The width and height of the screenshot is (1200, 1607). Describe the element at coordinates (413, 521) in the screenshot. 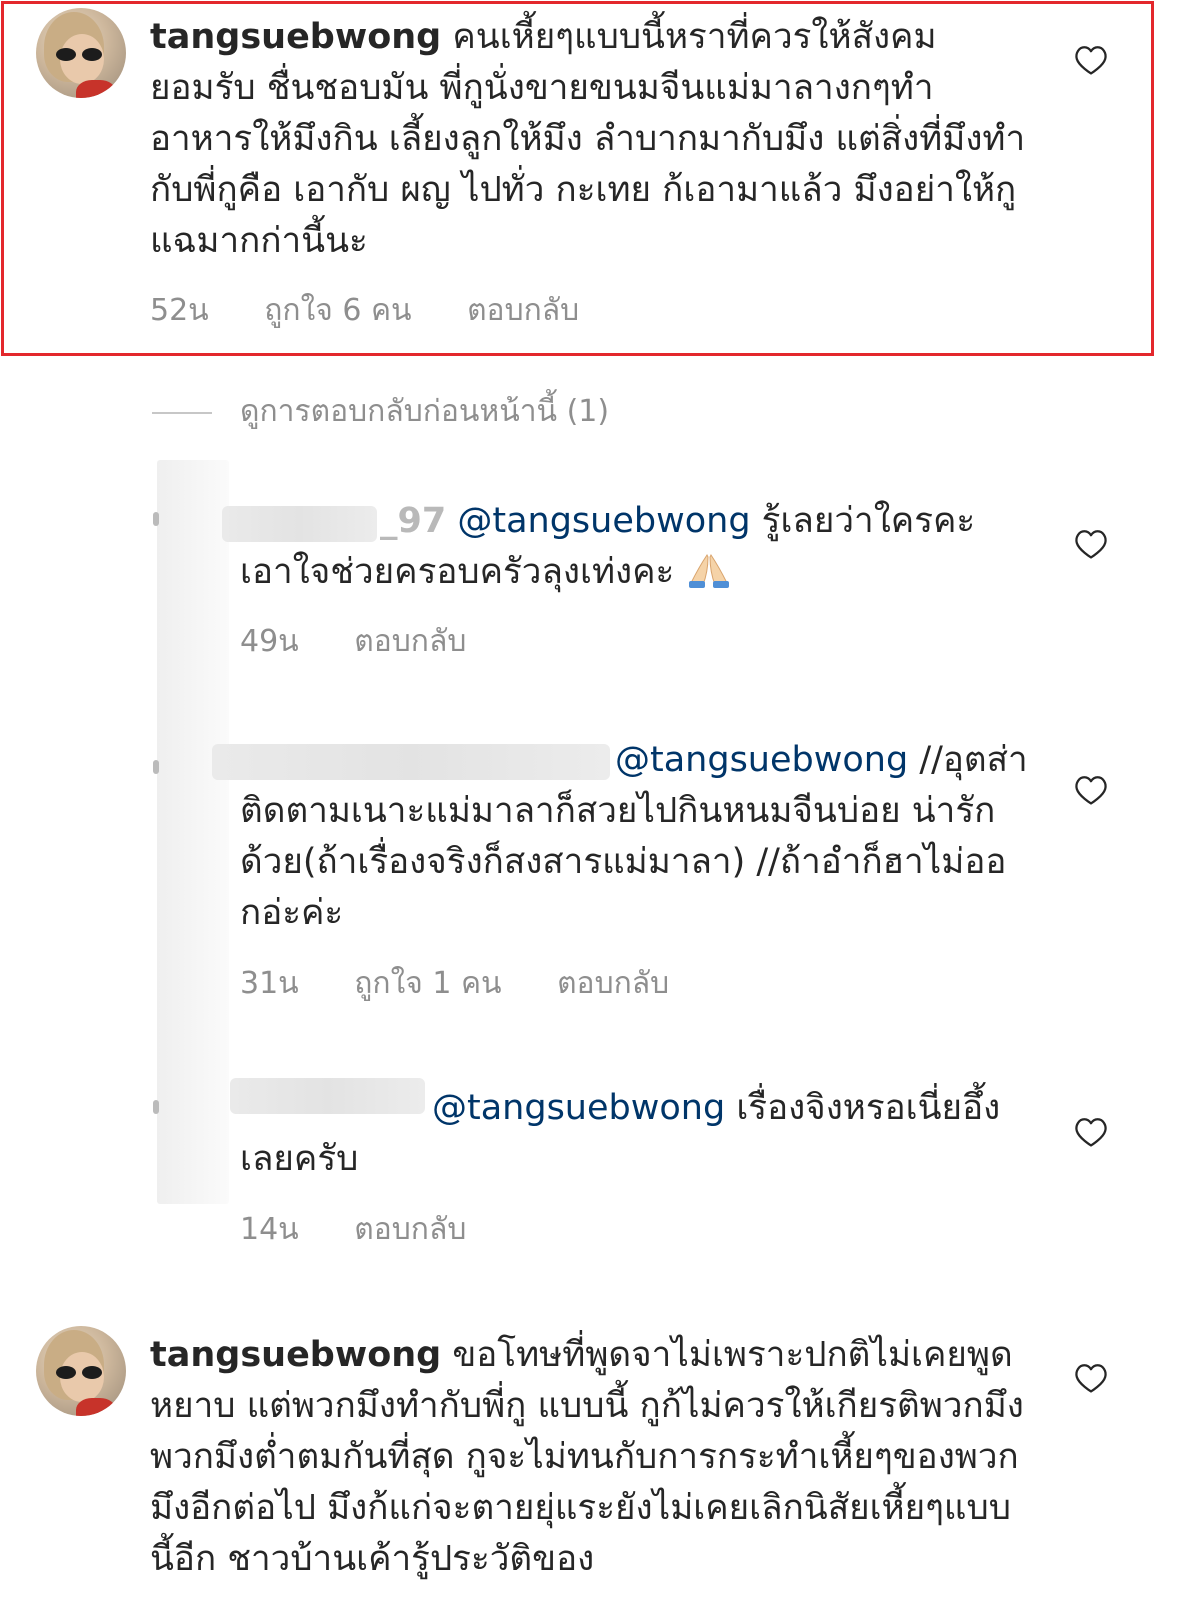

I see `reply-username-partial: _97` at that location.